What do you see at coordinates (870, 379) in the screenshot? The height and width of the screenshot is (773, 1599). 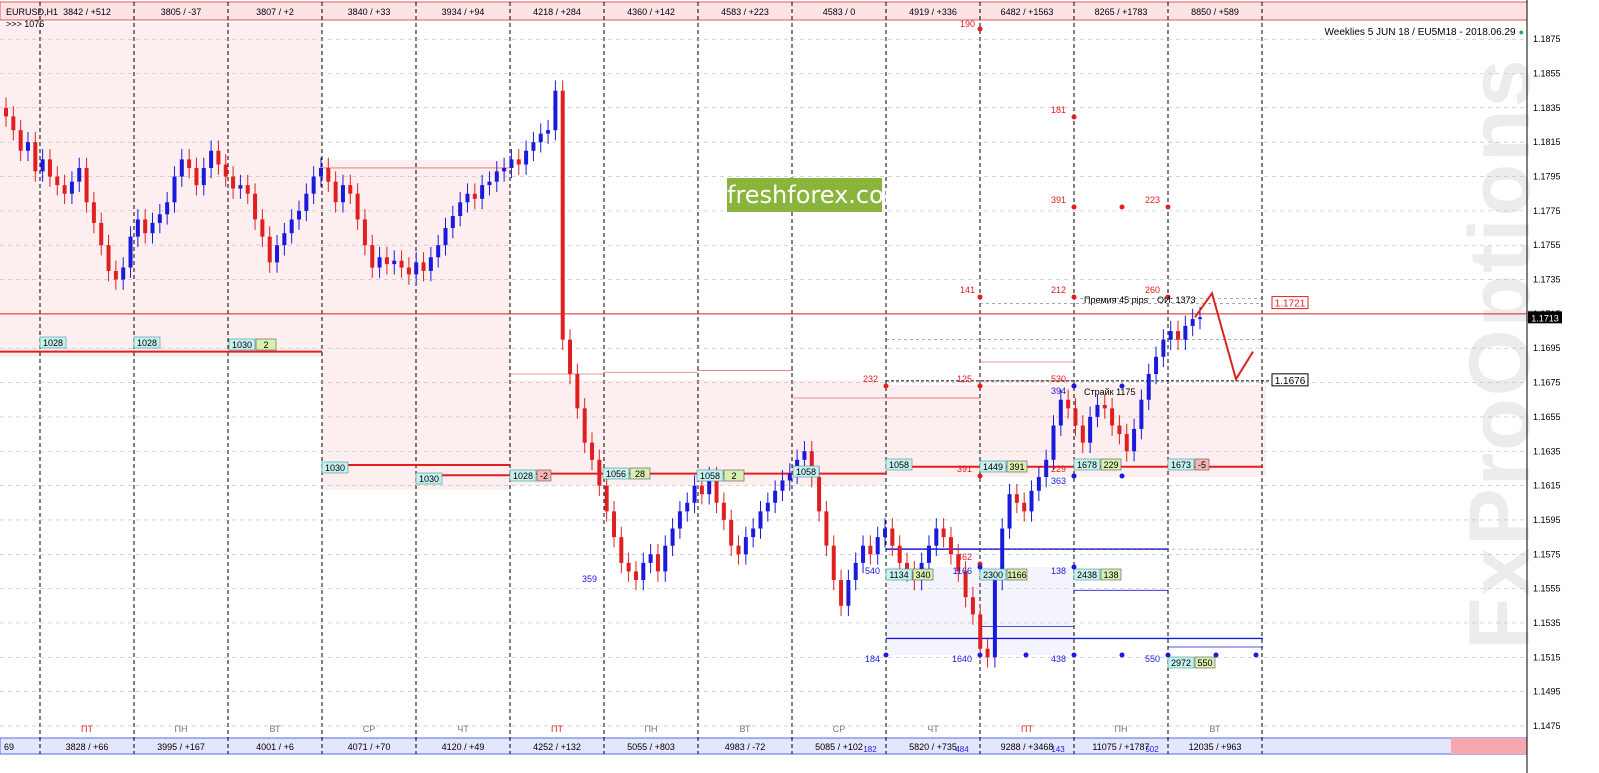 I see `red-point-label: 232` at bounding box center [870, 379].